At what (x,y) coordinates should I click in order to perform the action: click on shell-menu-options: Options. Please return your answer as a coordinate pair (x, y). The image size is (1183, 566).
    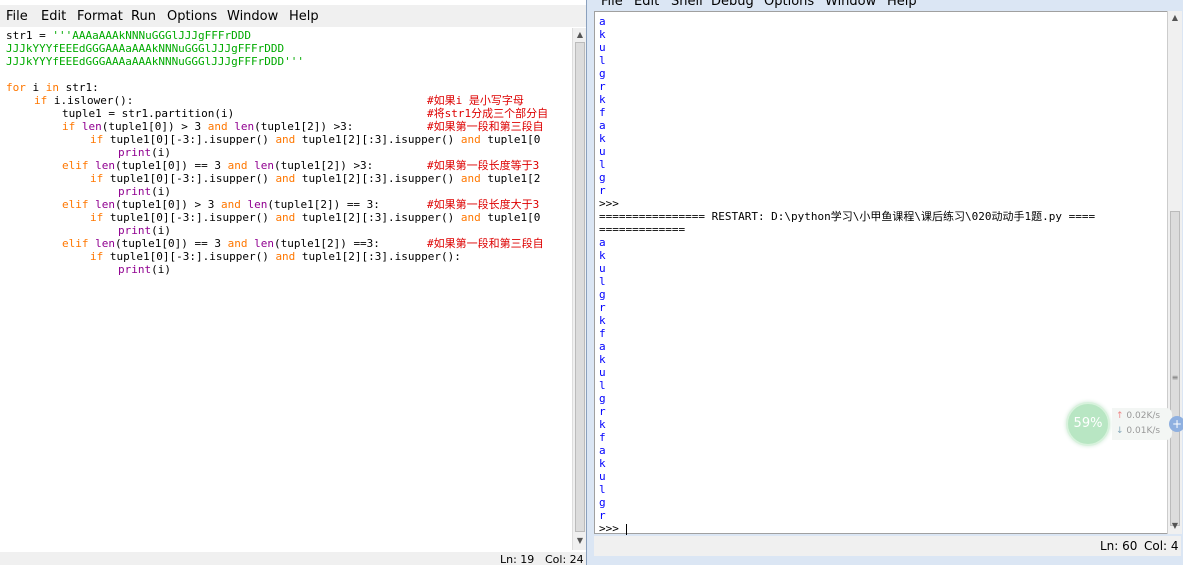
    Looking at the image, I should click on (789, 4).